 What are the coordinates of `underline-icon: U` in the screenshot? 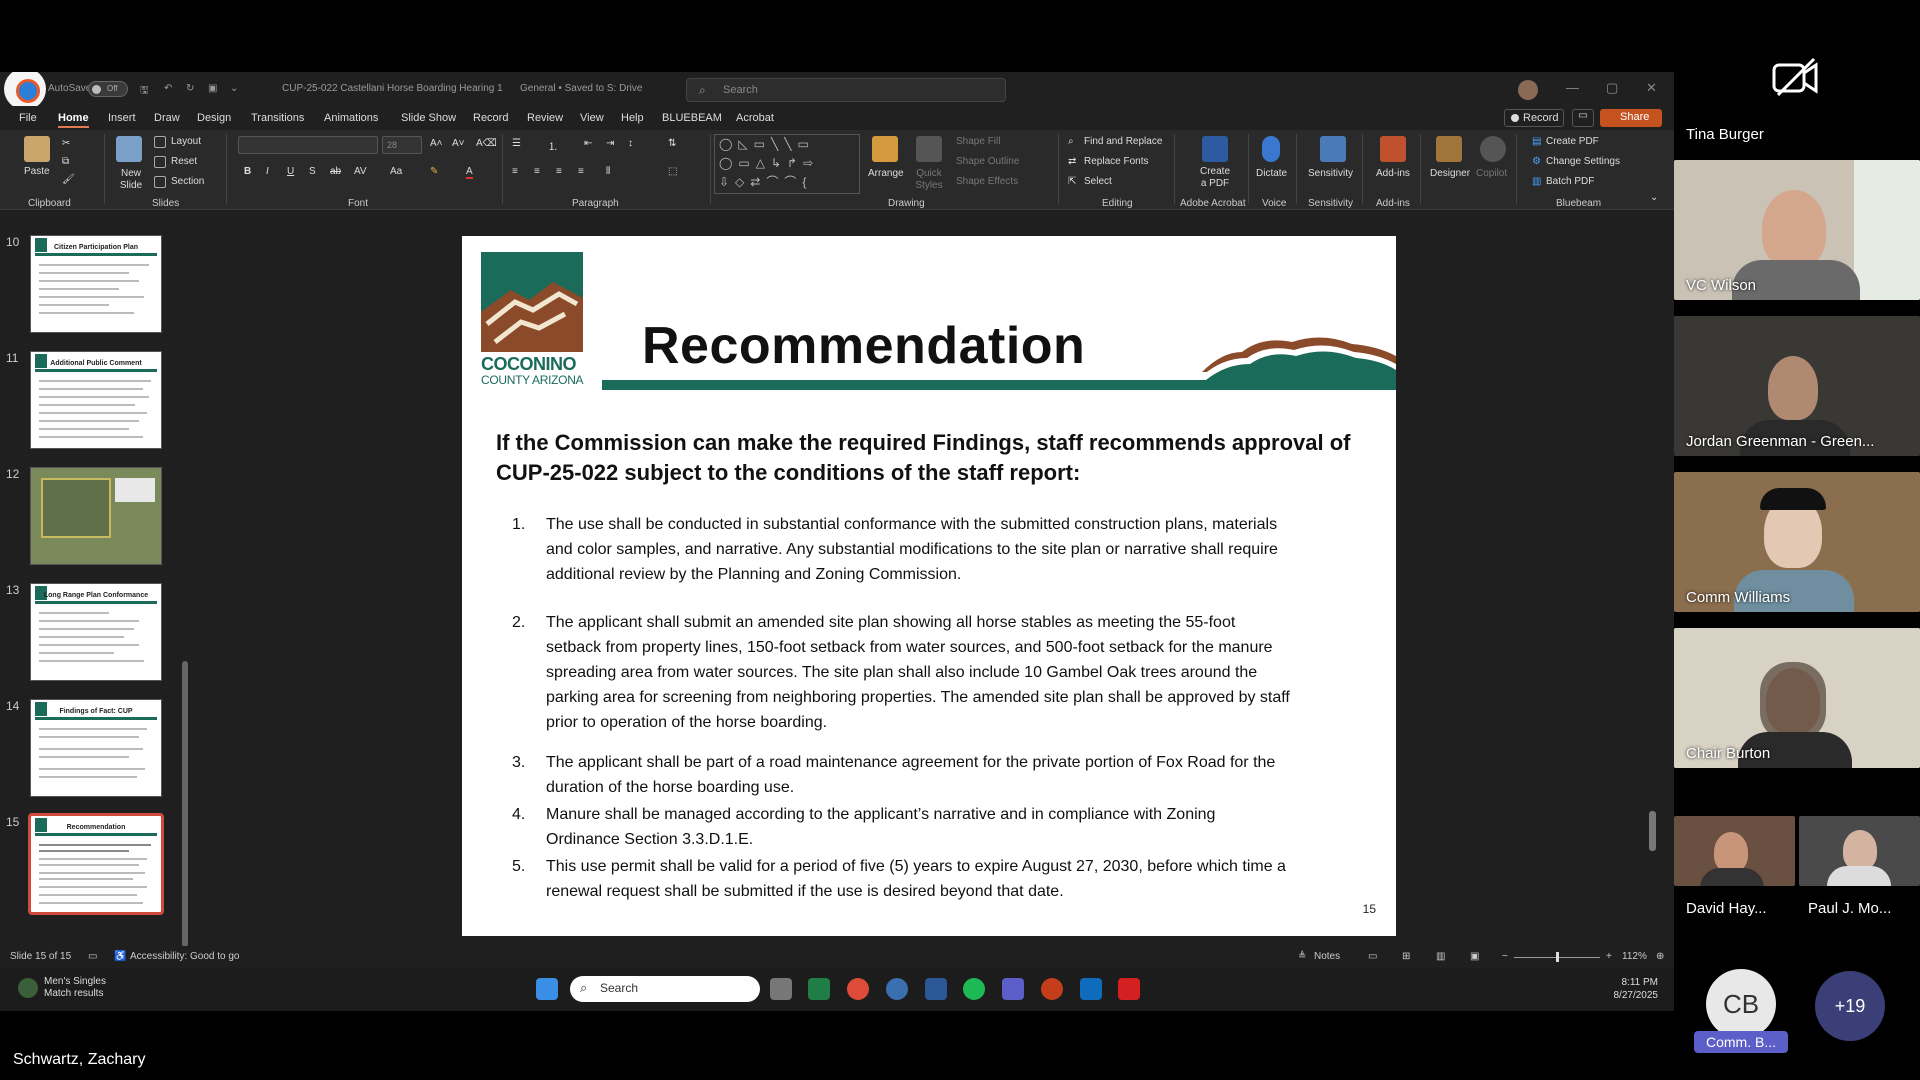 It's located at (290, 171).